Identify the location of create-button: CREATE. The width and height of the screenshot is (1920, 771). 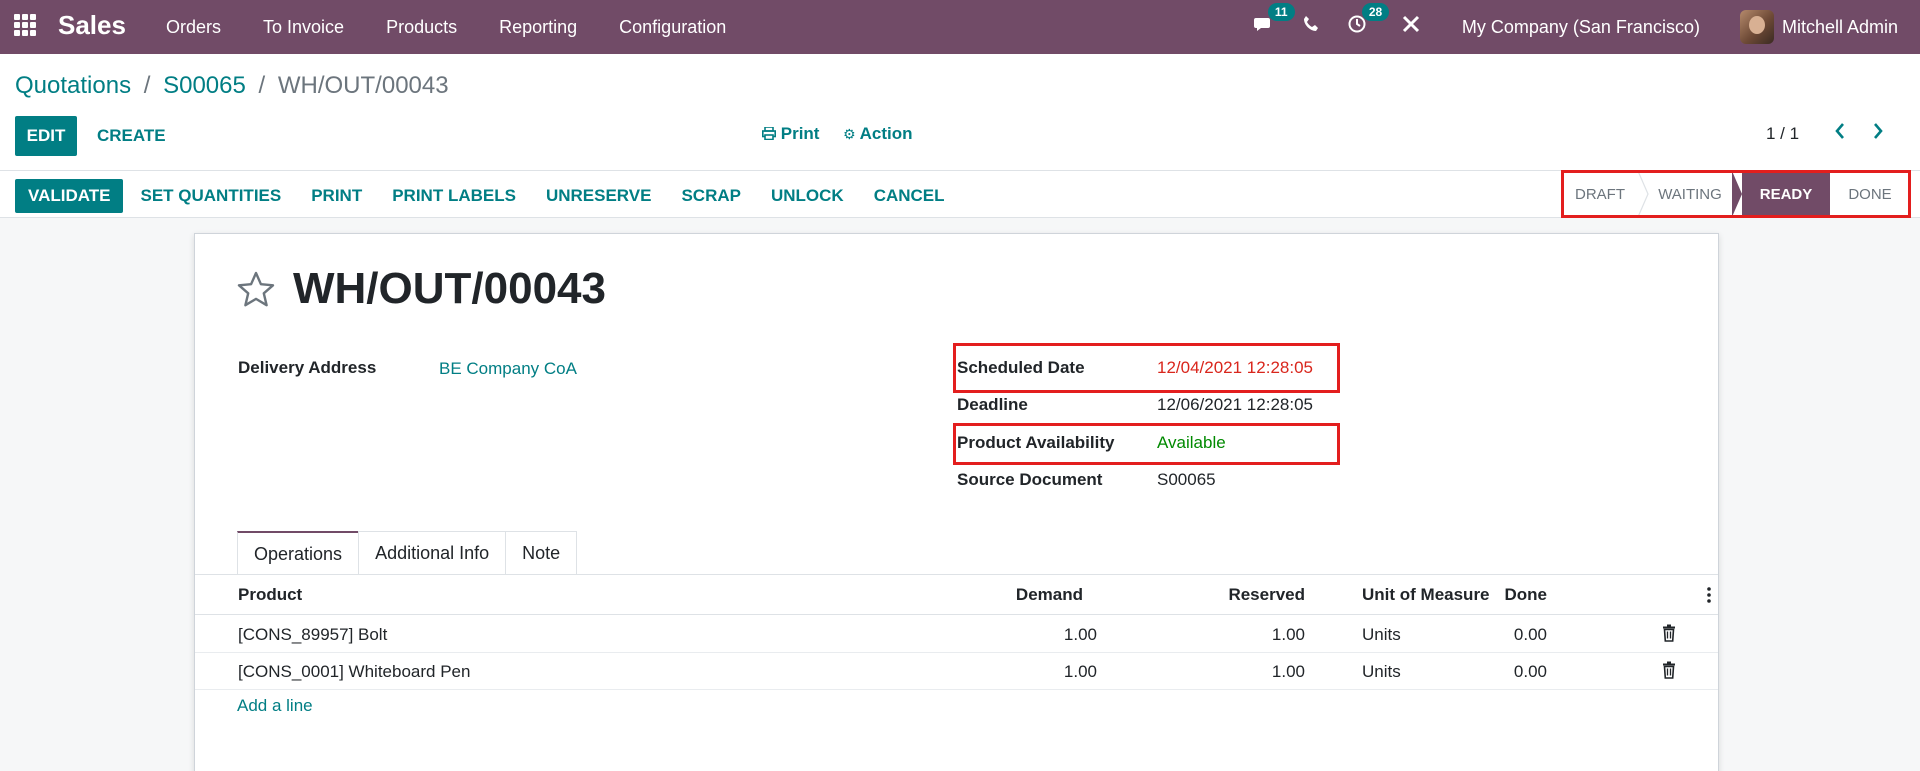
(131, 136).